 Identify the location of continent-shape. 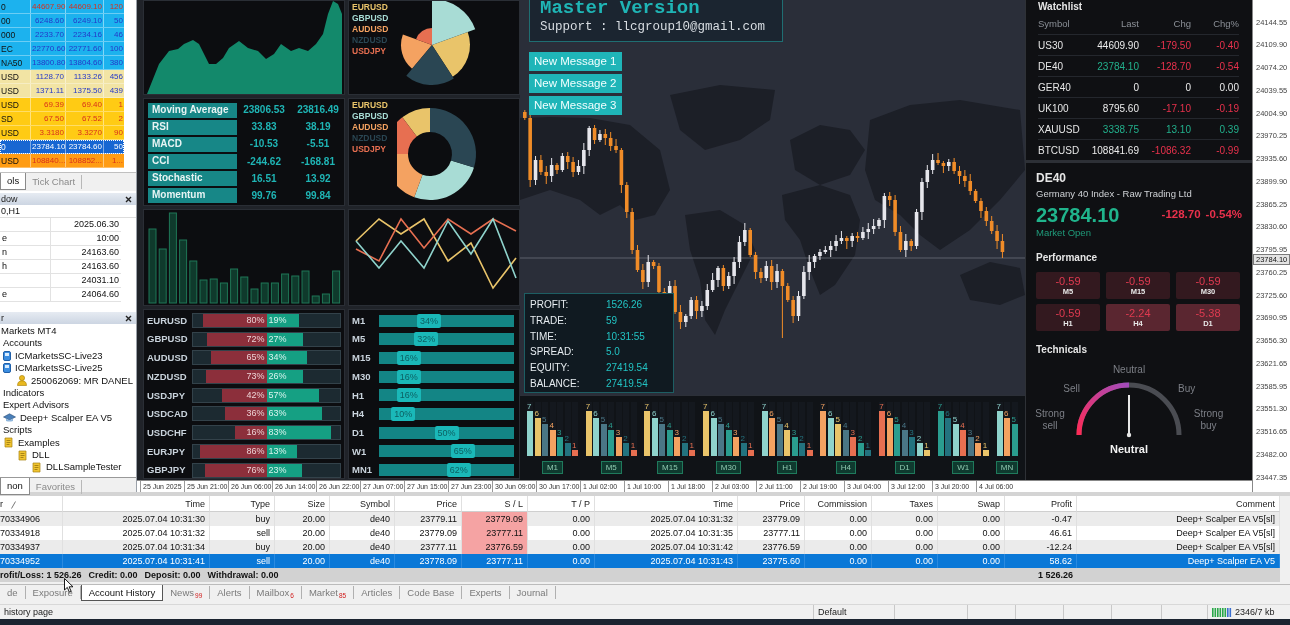
(992, 283).